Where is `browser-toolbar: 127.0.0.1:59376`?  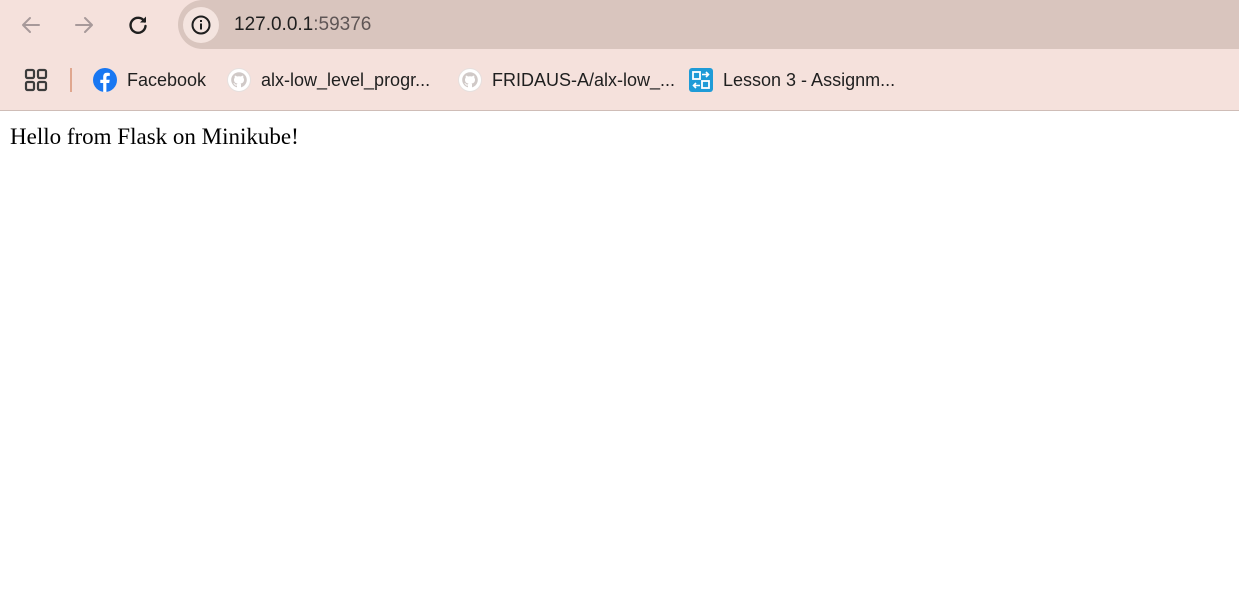
browser-toolbar: 127.0.0.1:59376 is located at coordinates (619, 25).